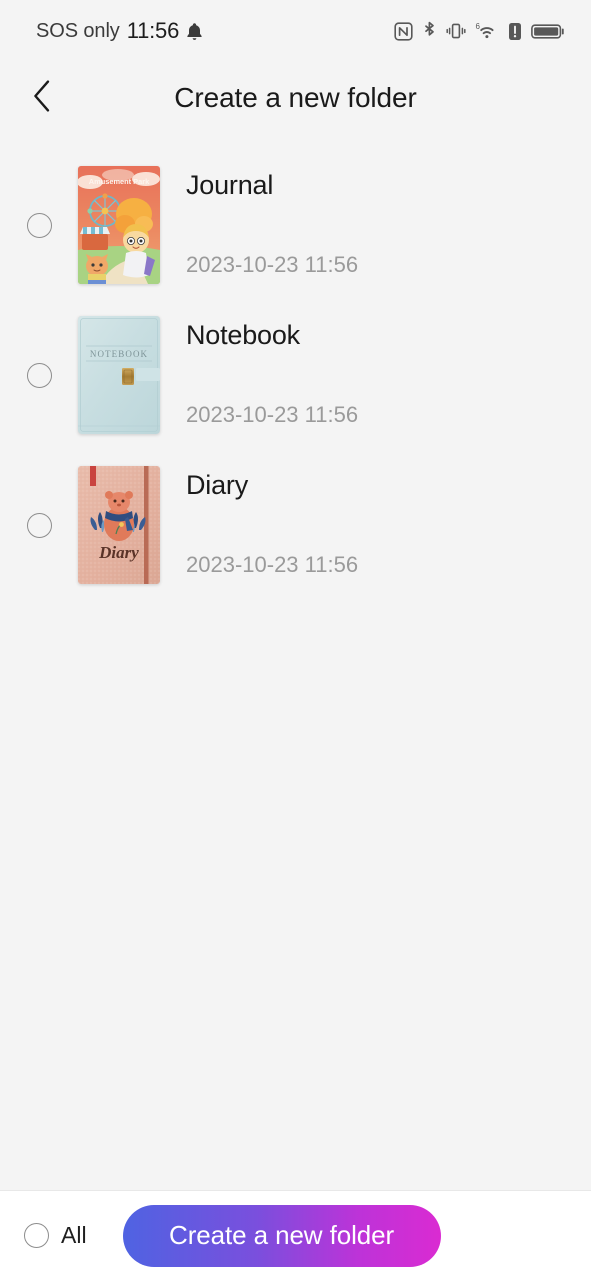 Image resolution: width=591 pixels, height=1280 pixels. Describe the element at coordinates (515, 31) in the screenshot. I see `alert-icon` at that location.